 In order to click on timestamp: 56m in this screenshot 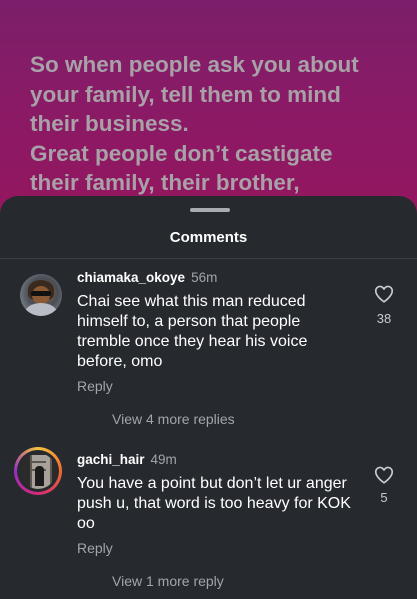, I will do `click(204, 277)`.